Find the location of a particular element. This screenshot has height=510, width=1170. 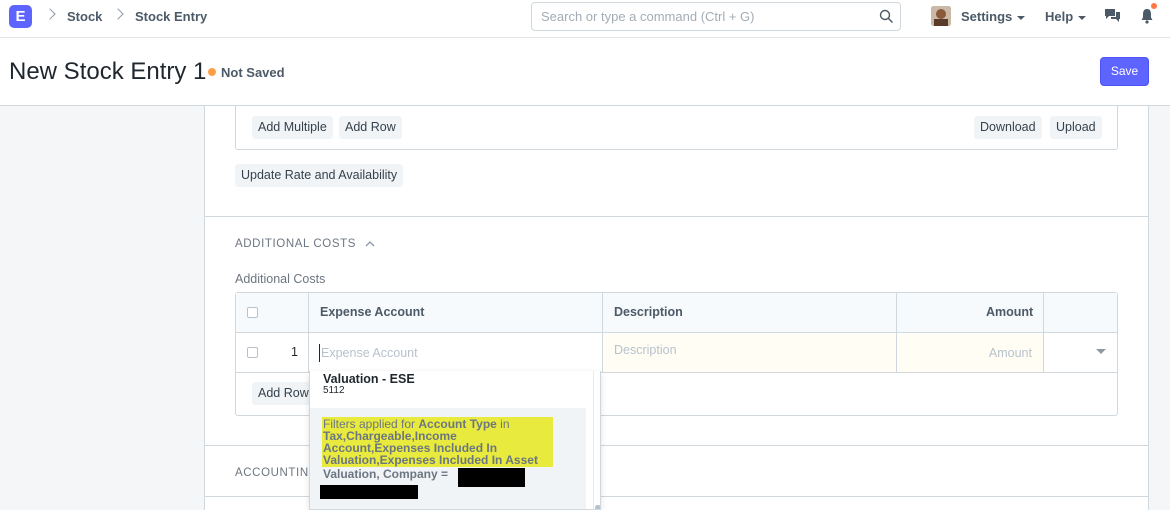

settings-label: Settings is located at coordinates (987, 16).